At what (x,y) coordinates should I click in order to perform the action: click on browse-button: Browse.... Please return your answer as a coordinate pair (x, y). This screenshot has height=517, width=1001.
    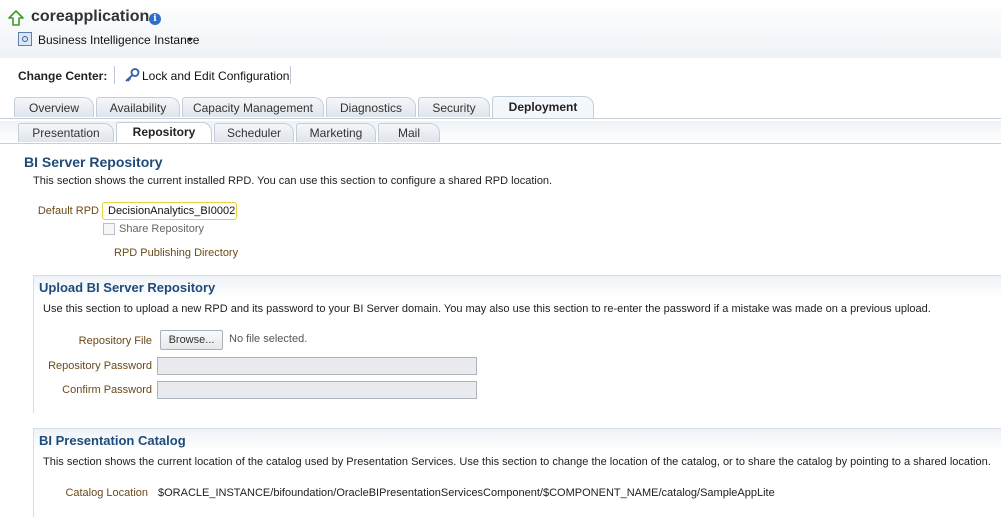
    Looking at the image, I should click on (191, 340).